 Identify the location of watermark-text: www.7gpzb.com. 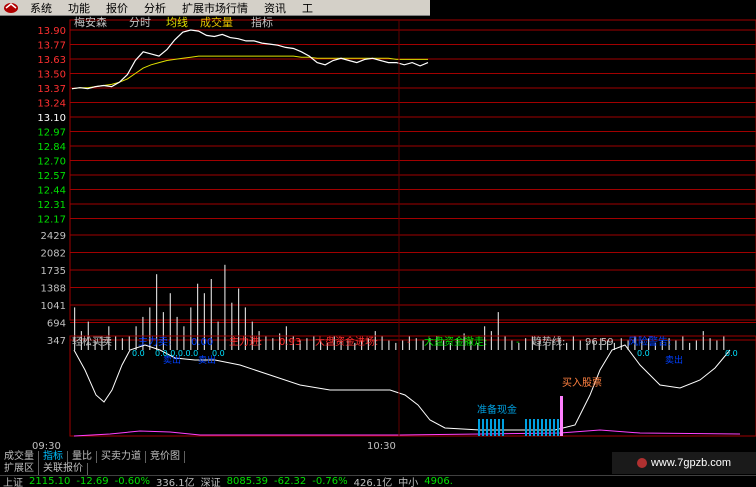
(691, 463).